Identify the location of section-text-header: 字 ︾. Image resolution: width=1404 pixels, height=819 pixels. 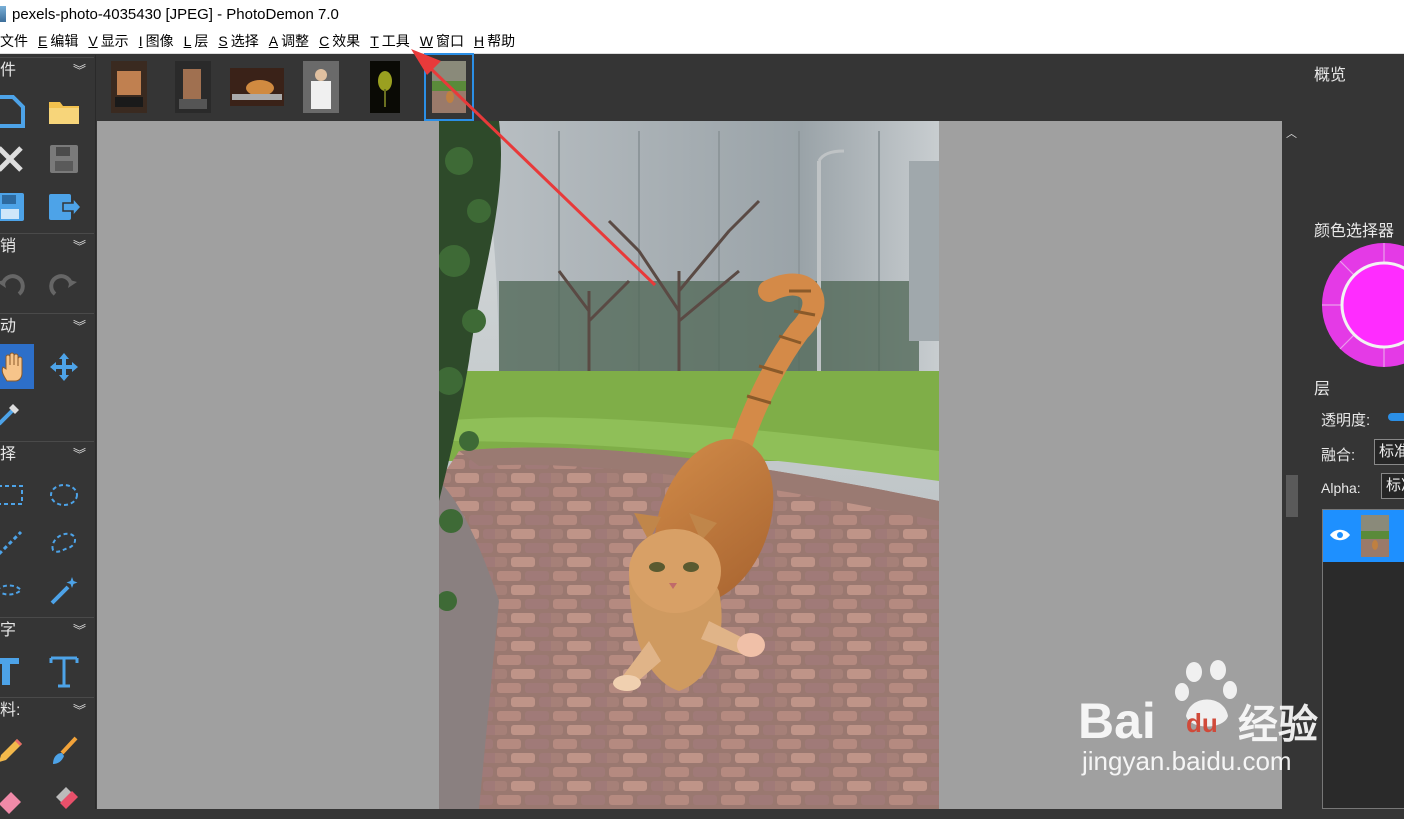
(47, 630).